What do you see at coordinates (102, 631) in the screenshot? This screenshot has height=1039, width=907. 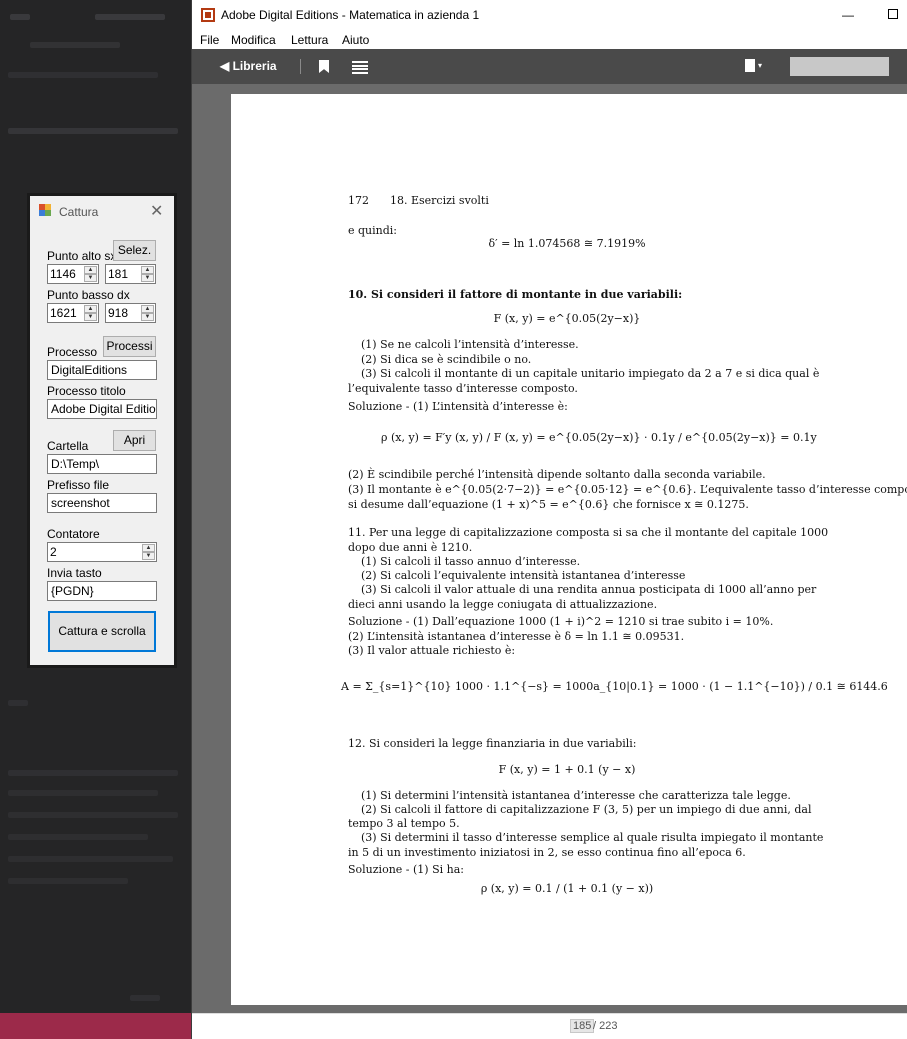 I see `cattura-e-scrolla-button: Cattura e scrolla` at bounding box center [102, 631].